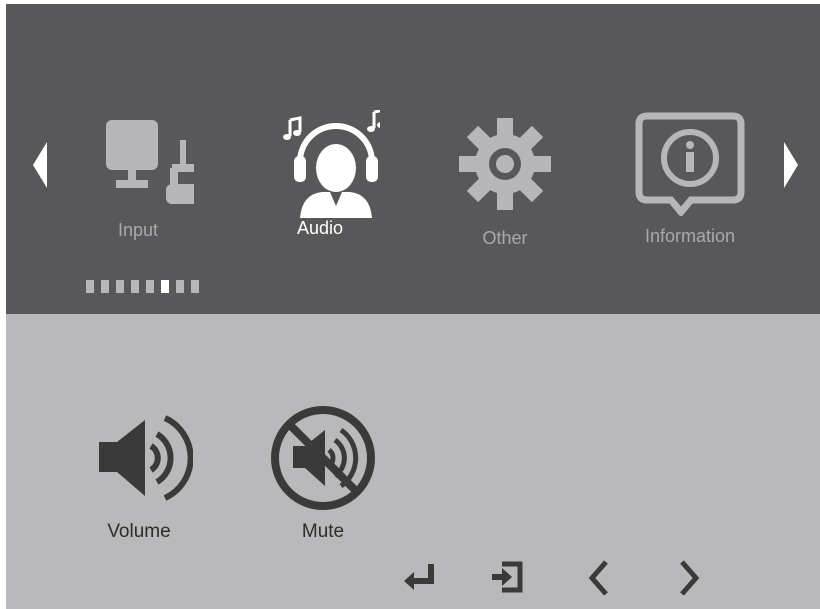 The image size is (820, 609). Describe the element at coordinates (323, 531) in the screenshot. I see `mute-label: Mute` at that location.